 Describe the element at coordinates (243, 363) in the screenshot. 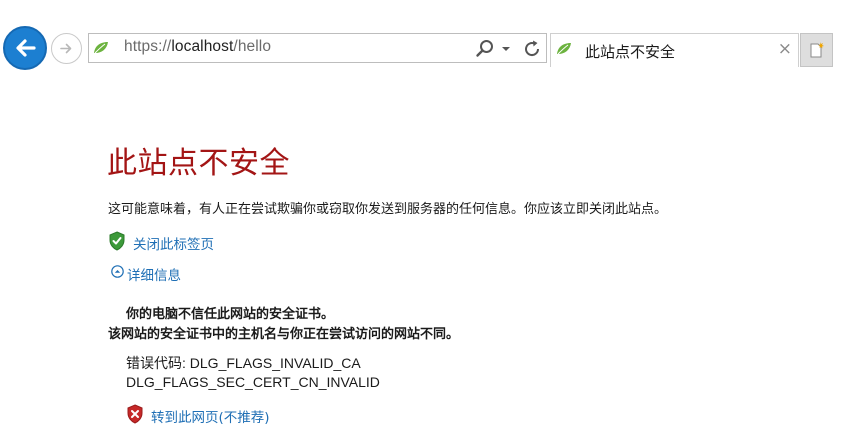

I see `error-code-line-1: 错误代码: DLG_FLAGS_INVALID_CA` at that location.